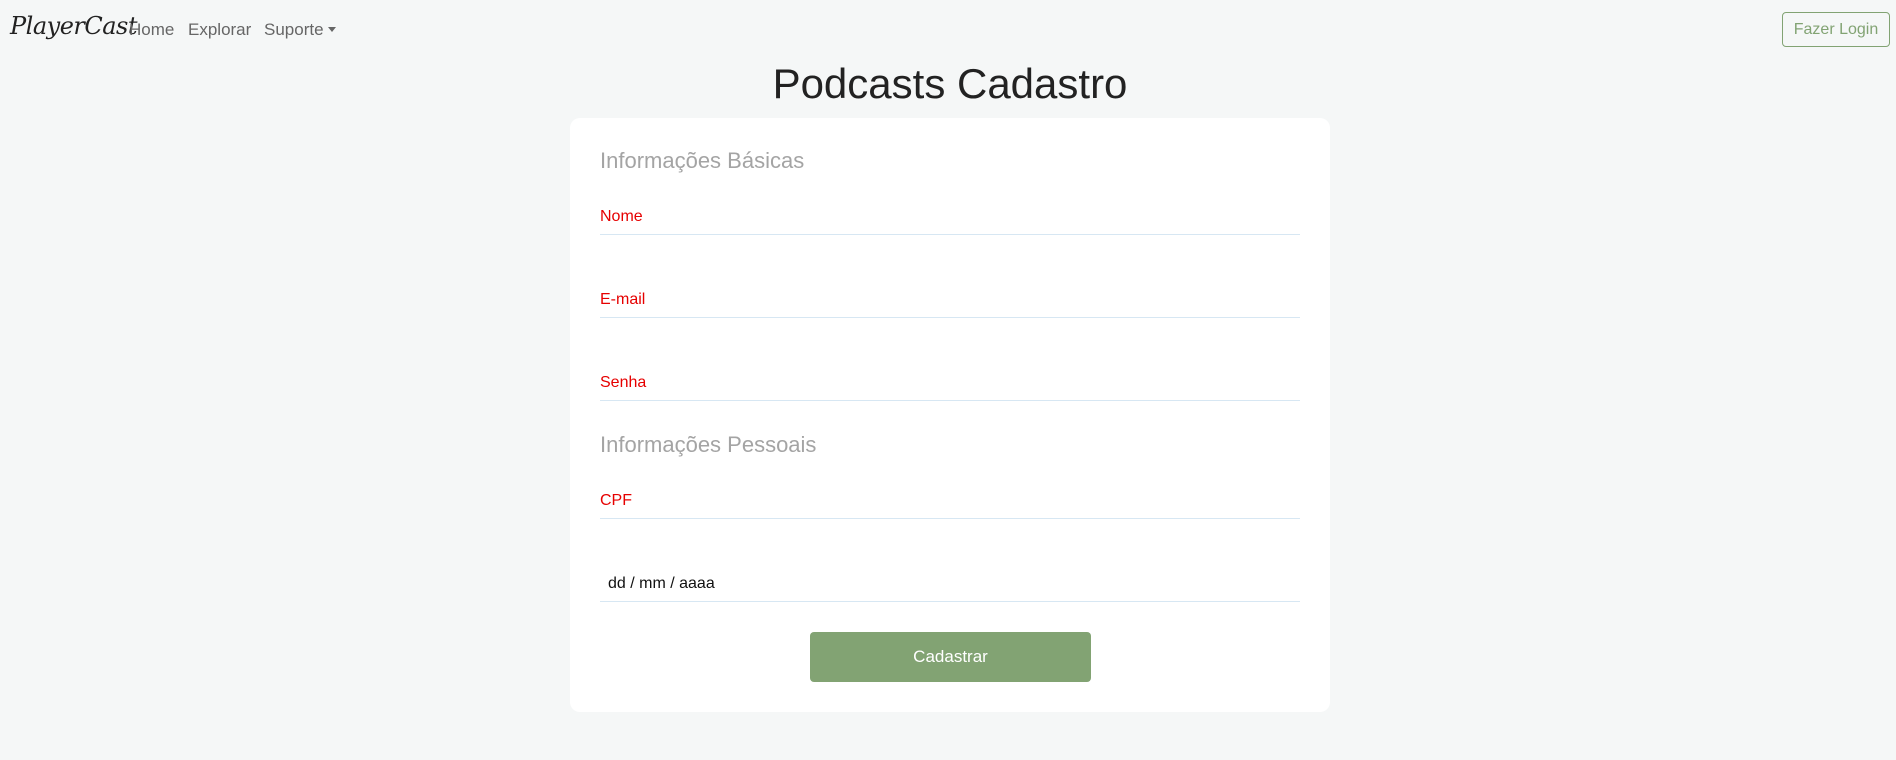 The height and width of the screenshot is (760, 1896). I want to click on nome-label: Nome, so click(621, 216).